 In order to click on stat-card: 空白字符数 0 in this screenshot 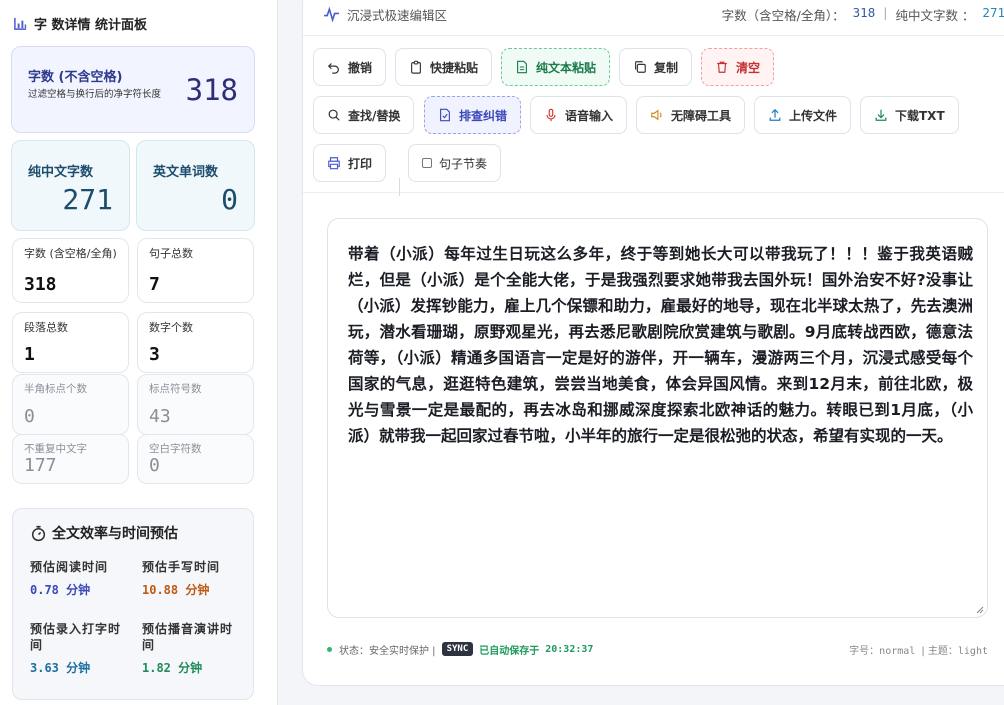, I will do `click(195, 459)`.